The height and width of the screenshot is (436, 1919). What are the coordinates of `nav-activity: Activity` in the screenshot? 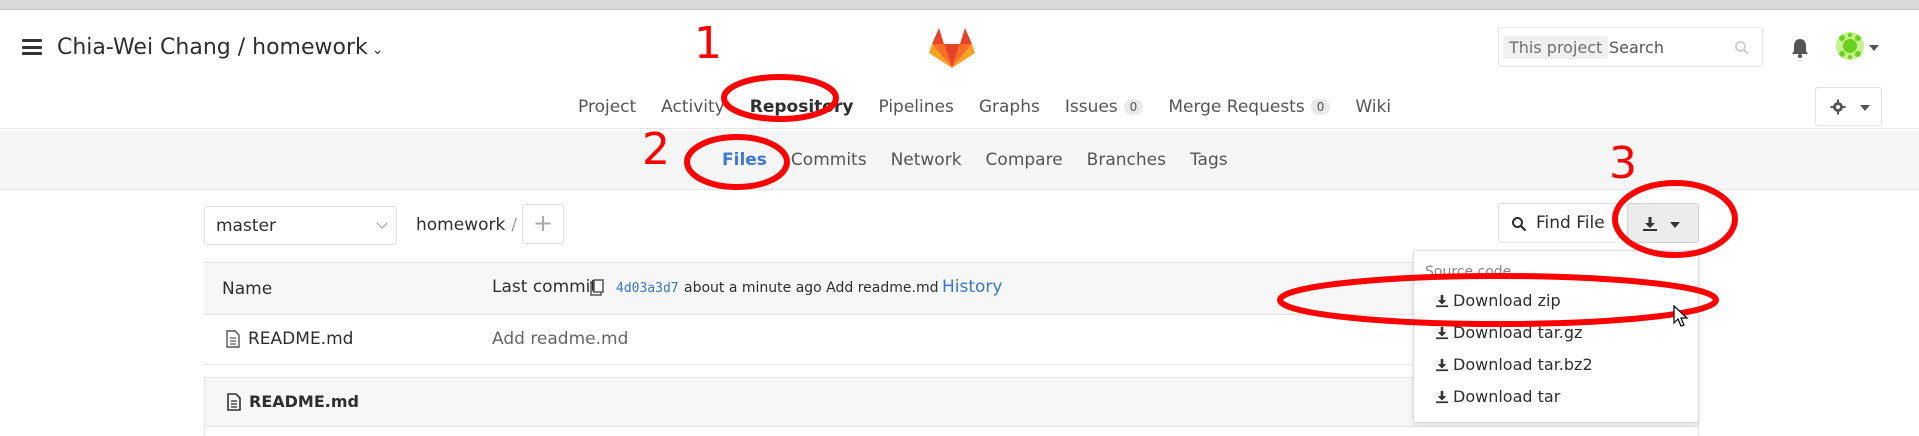 It's located at (693, 107).